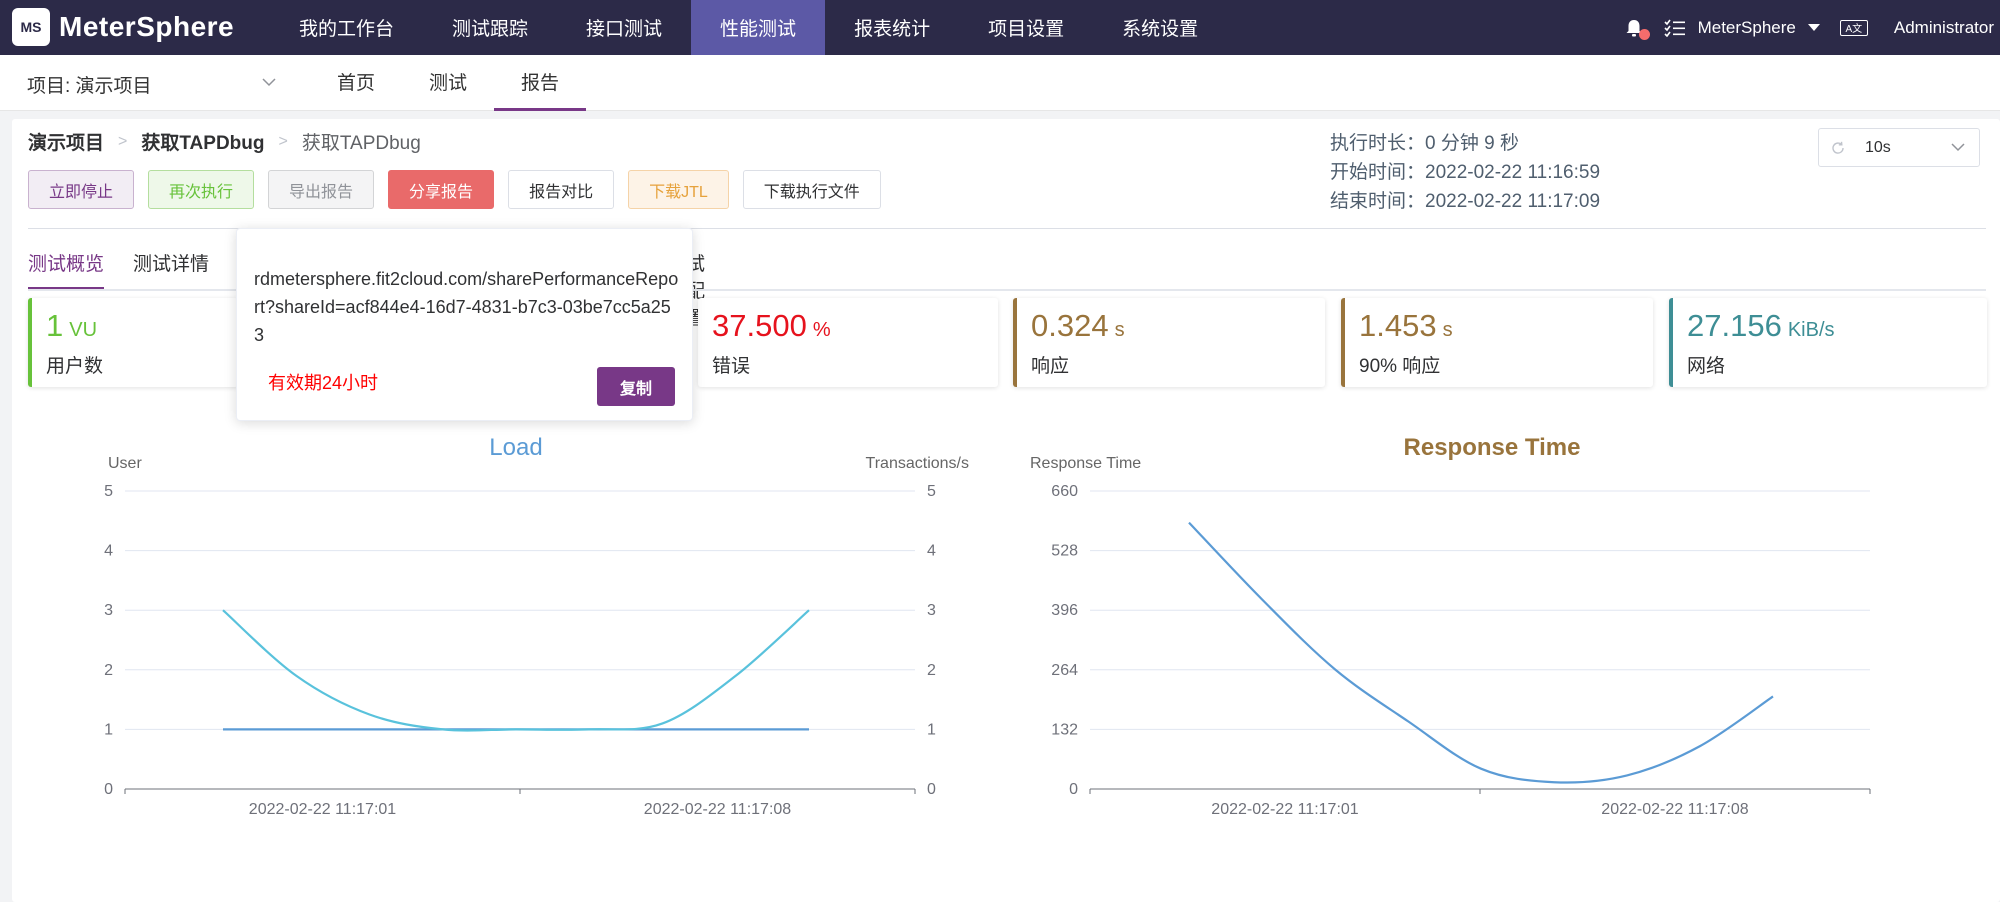 The height and width of the screenshot is (902, 2000). What do you see at coordinates (624, 27) in the screenshot?
I see `nav-api-test: 接口测试` at bounding box center [624, 27].